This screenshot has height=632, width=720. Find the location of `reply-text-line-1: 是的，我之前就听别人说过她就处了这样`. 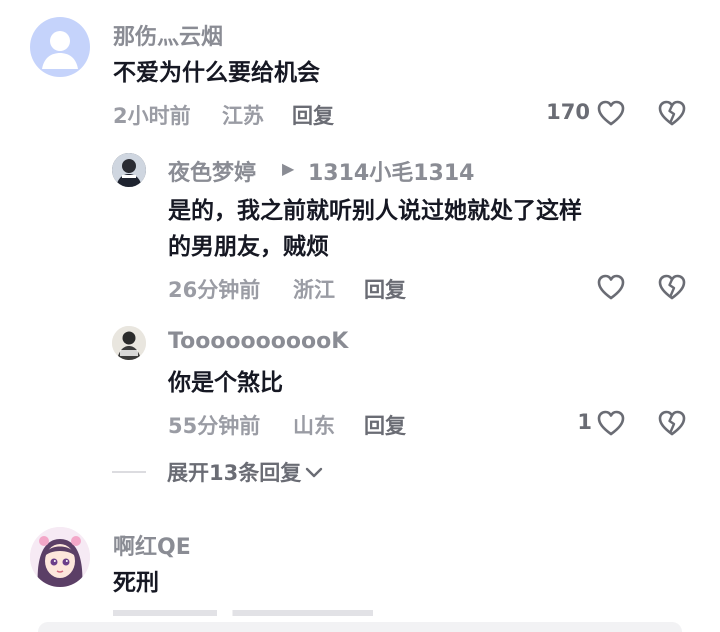

reply-text-line-1: 是的，我之前就听别人说过她就处了这样 is located at coordinates (375, 211).